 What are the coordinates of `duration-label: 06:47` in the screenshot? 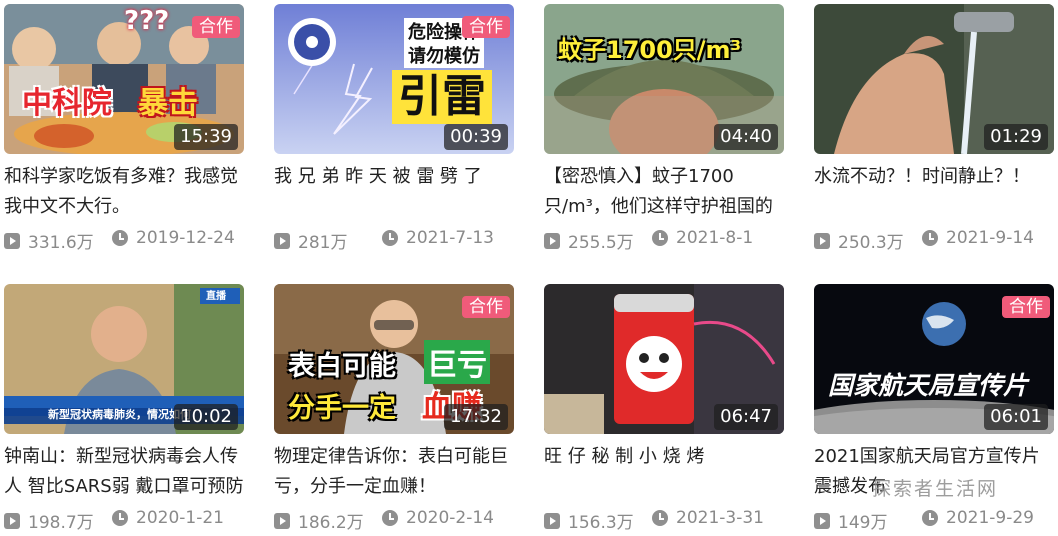 It's located at (746, 417).